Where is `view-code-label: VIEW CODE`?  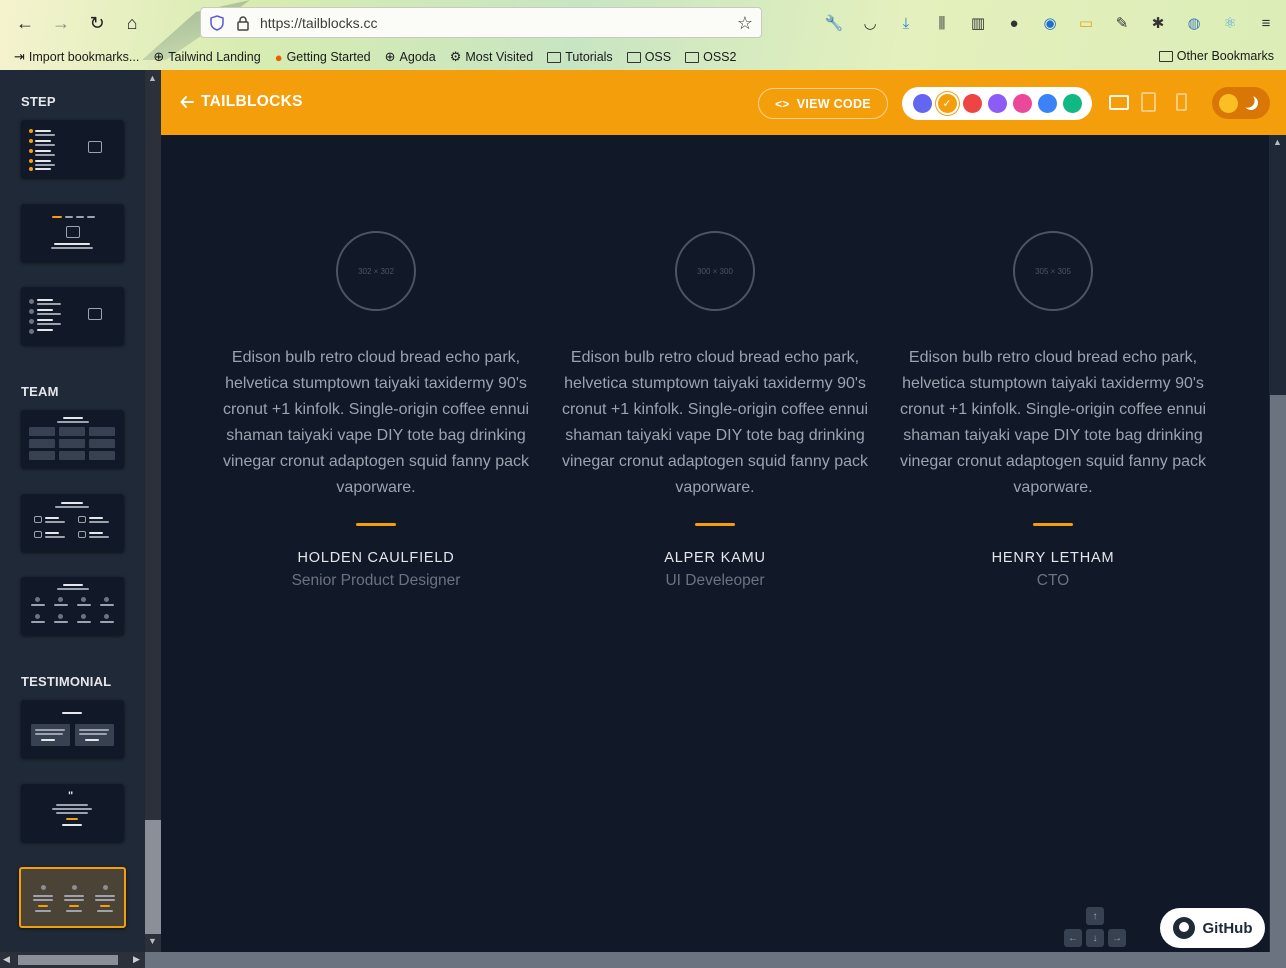
view-code-label: VIEW CODE is located at coordinates (833, 103).